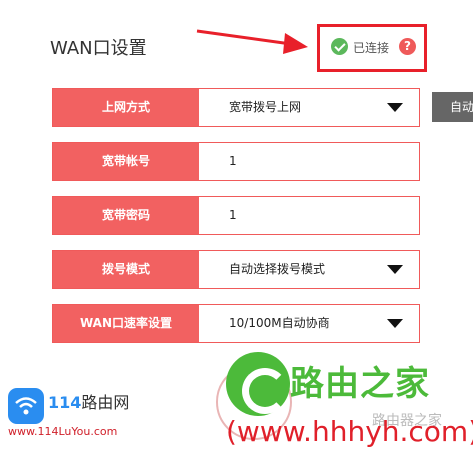 Image resolution: width=473 pixels, height=453 pixels. Describe the element at coordinates (452, 107) in the screenshot. I see `auto-detect-button: 自动` at that location.